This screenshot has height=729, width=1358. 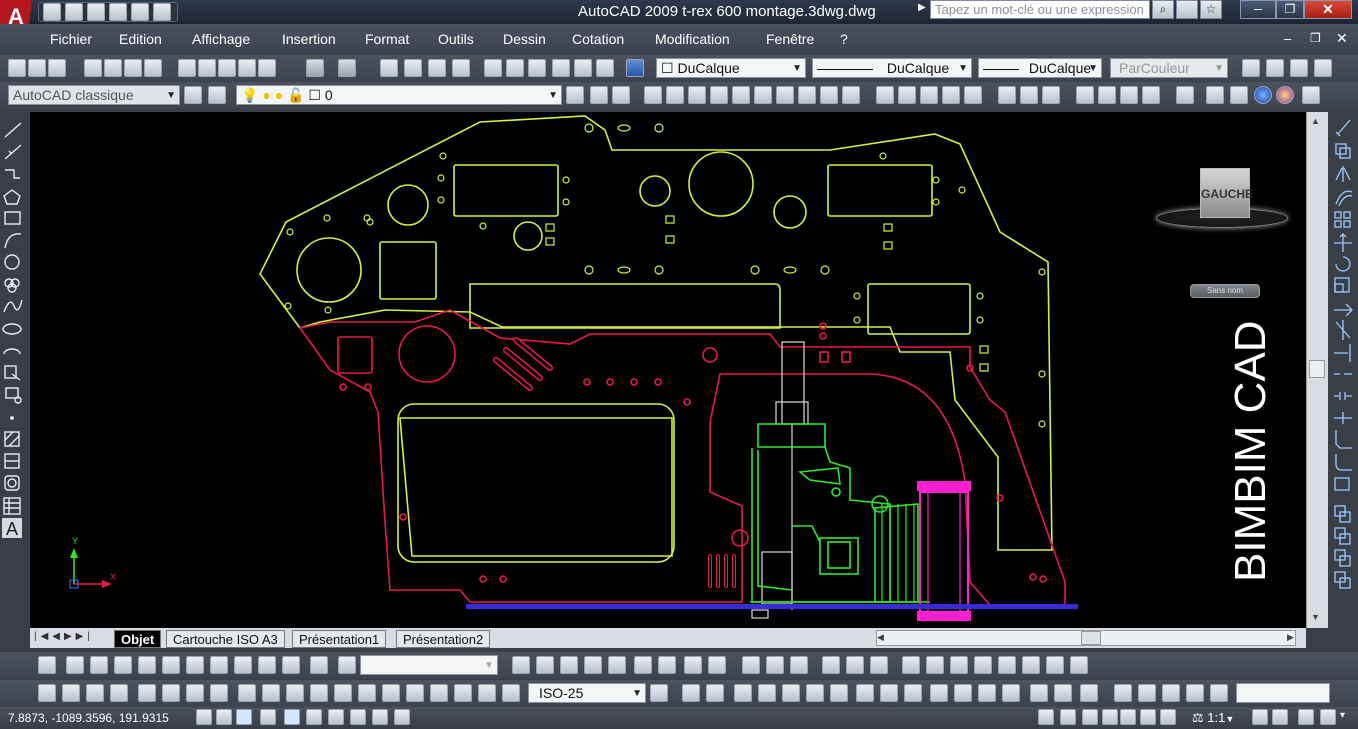 What do you see at coordinates (119, 693) in the screenshot?
I see `ordinate-dim-icon` at bounding box center [119, 693].